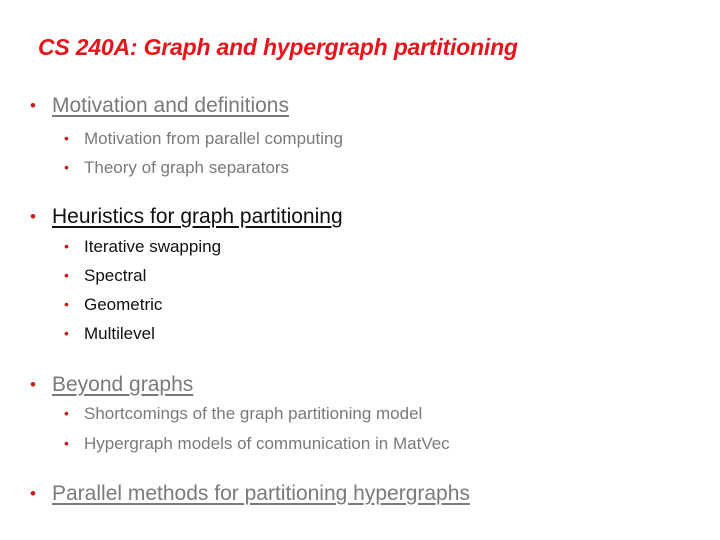 The height and width of the screenshot is (540, 720). I want to click on list-item: • Iterative swapping, so click(142, 247).